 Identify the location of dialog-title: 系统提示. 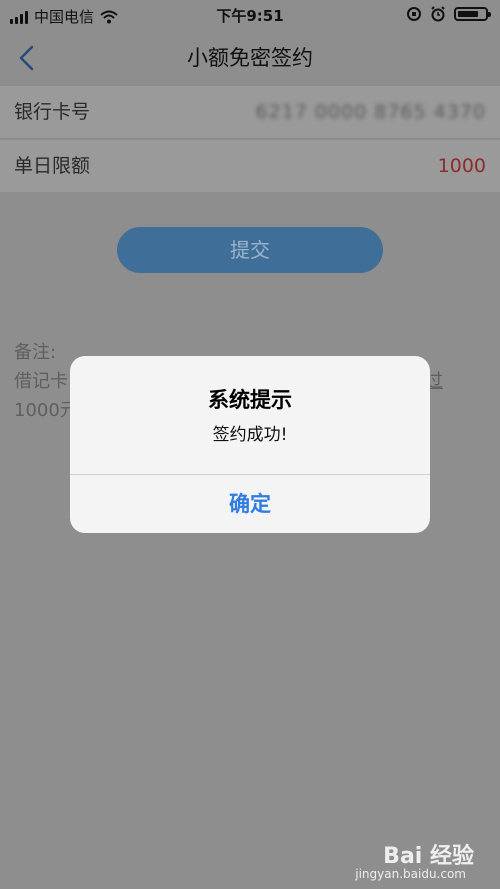
(250, 400).